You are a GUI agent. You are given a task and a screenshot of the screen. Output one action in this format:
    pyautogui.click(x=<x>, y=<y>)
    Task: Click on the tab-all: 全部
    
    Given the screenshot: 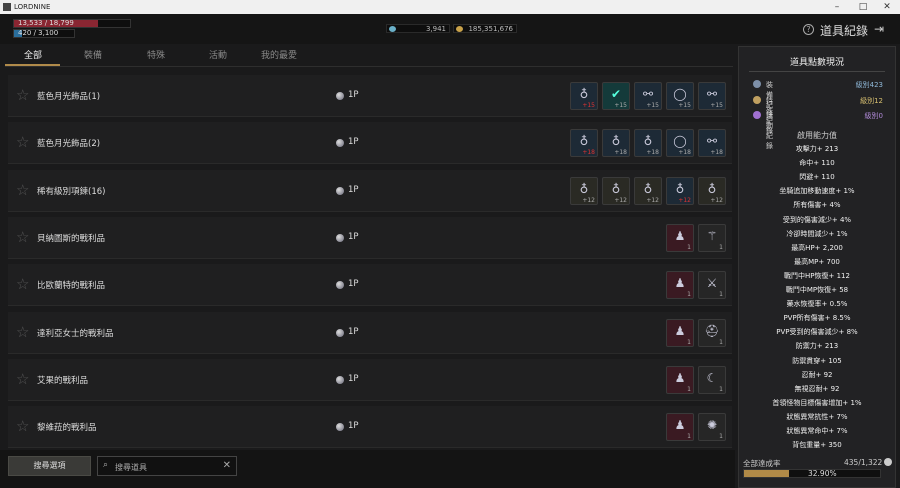 What is the action you would take?
    pyautogui.click(x=33, y=54)
    